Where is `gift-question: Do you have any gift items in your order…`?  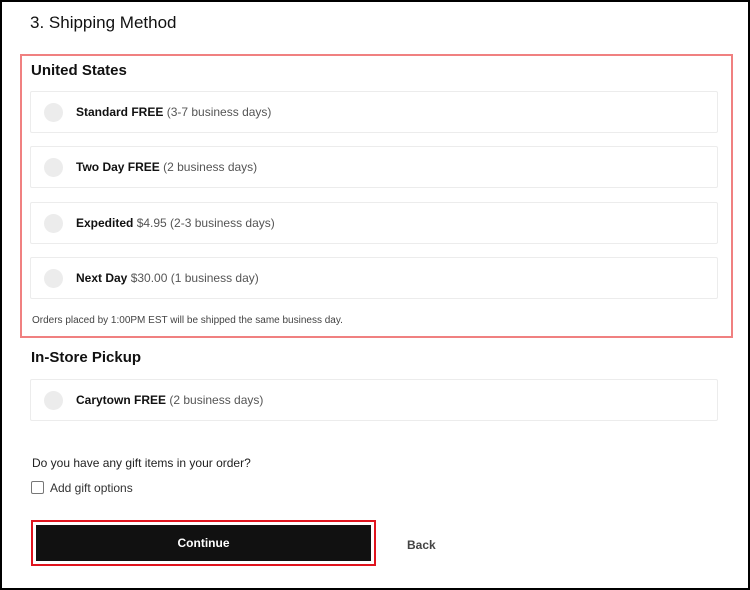 gift-question: Do you have any gift items in your order… is located at coordinates (141, 463).